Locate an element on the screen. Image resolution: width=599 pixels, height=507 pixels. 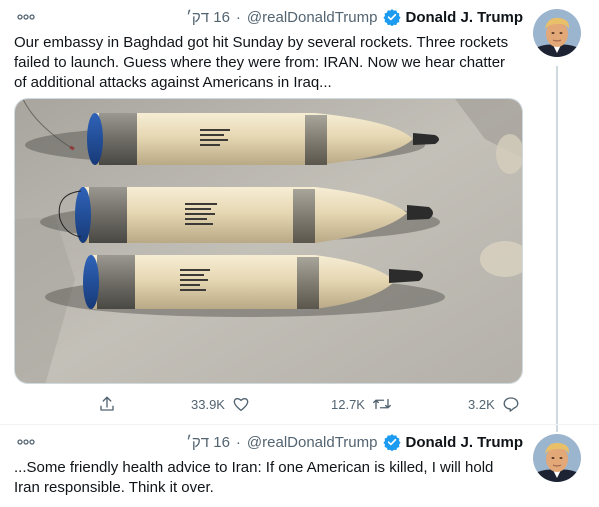
tweet-actions: 33.9K 12.7K 3.2K is located at coordinates (280, 404).